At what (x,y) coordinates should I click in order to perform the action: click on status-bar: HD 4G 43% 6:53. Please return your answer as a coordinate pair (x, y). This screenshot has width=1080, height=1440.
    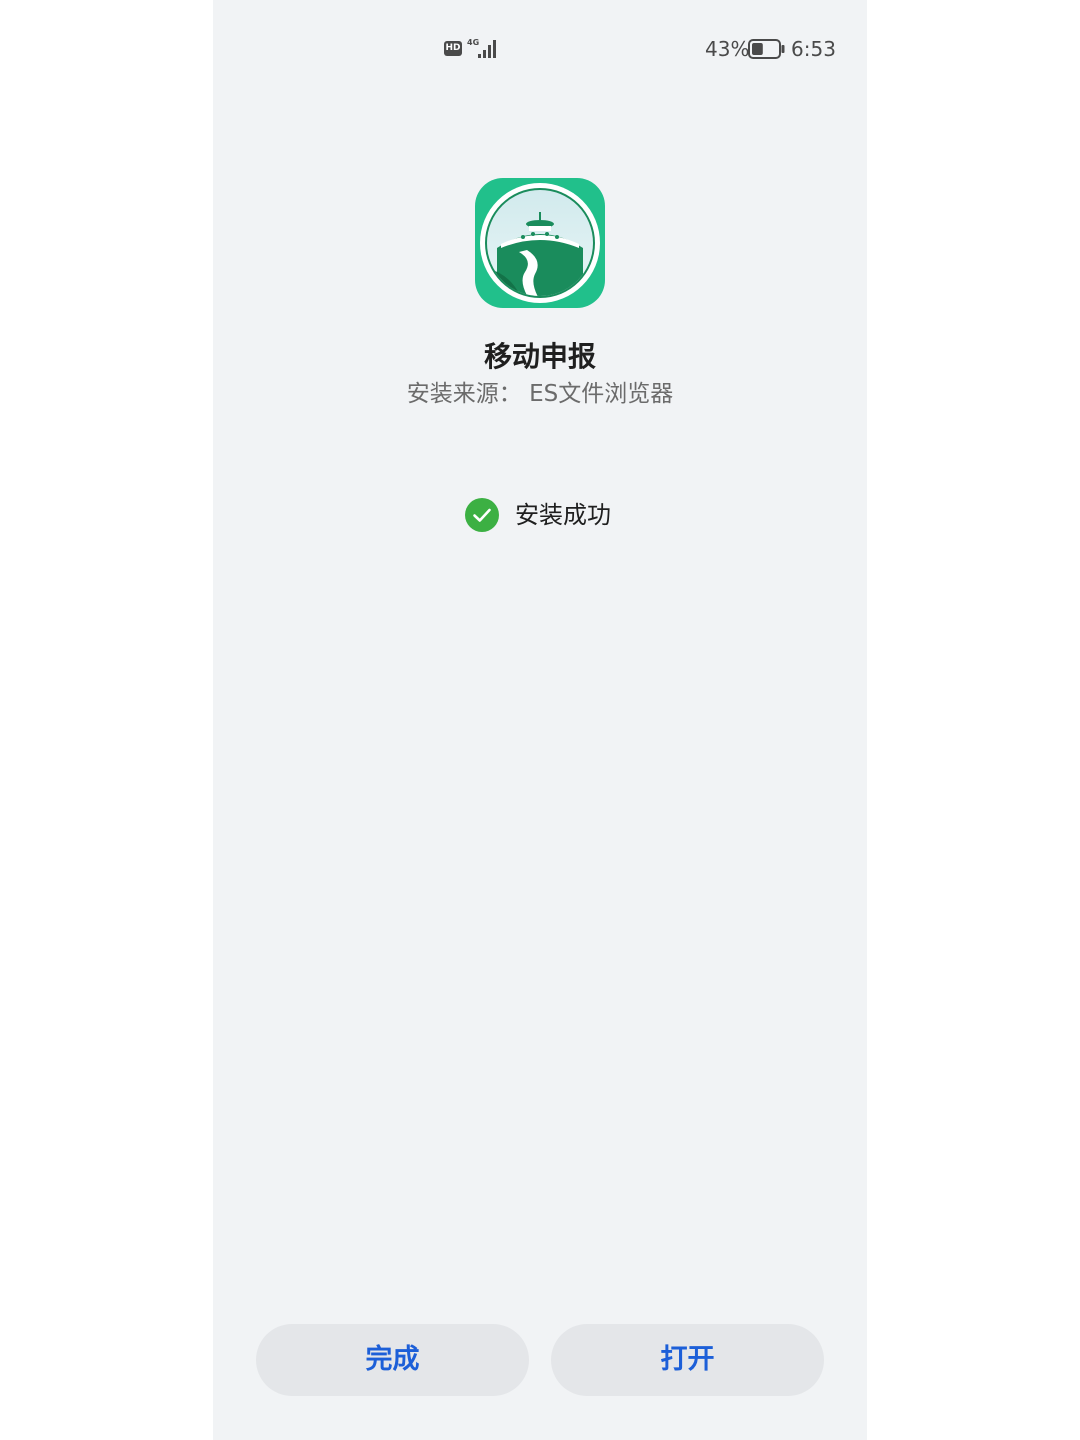
    Looking at the image, I should click on (540, 50).